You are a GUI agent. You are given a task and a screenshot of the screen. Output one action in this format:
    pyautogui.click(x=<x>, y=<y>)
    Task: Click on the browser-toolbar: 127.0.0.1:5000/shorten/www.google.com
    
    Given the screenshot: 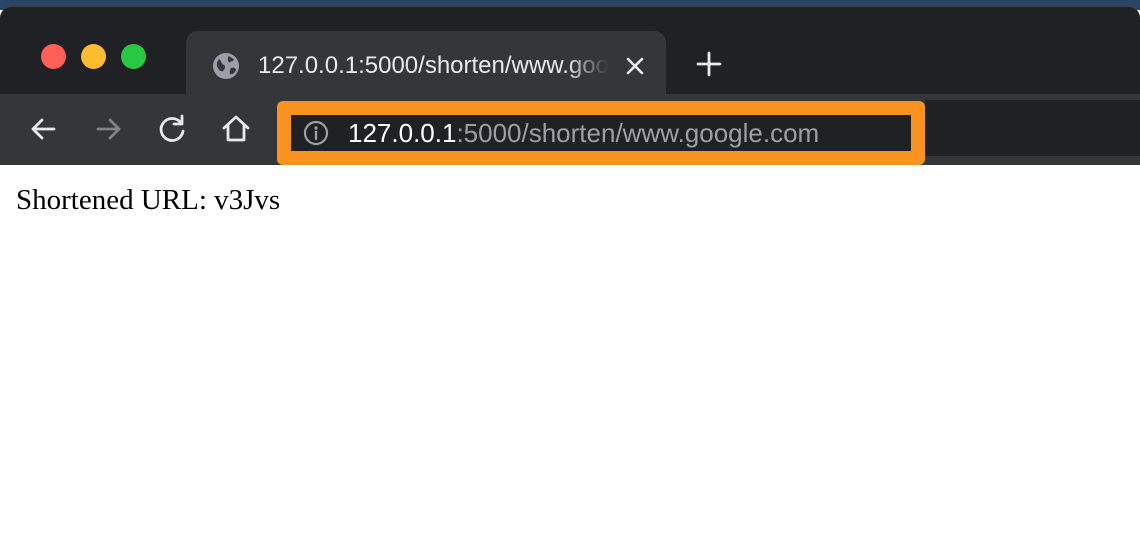 What is the action you would take?
    pyautogui.click(x=570, y=129)
    